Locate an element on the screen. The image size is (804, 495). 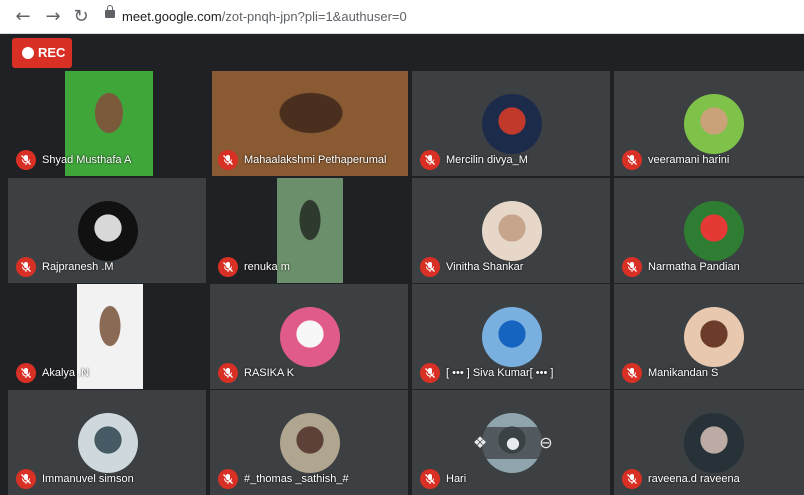
participant-name: Shyad Musthafa A is located at coordinates (87, 160).